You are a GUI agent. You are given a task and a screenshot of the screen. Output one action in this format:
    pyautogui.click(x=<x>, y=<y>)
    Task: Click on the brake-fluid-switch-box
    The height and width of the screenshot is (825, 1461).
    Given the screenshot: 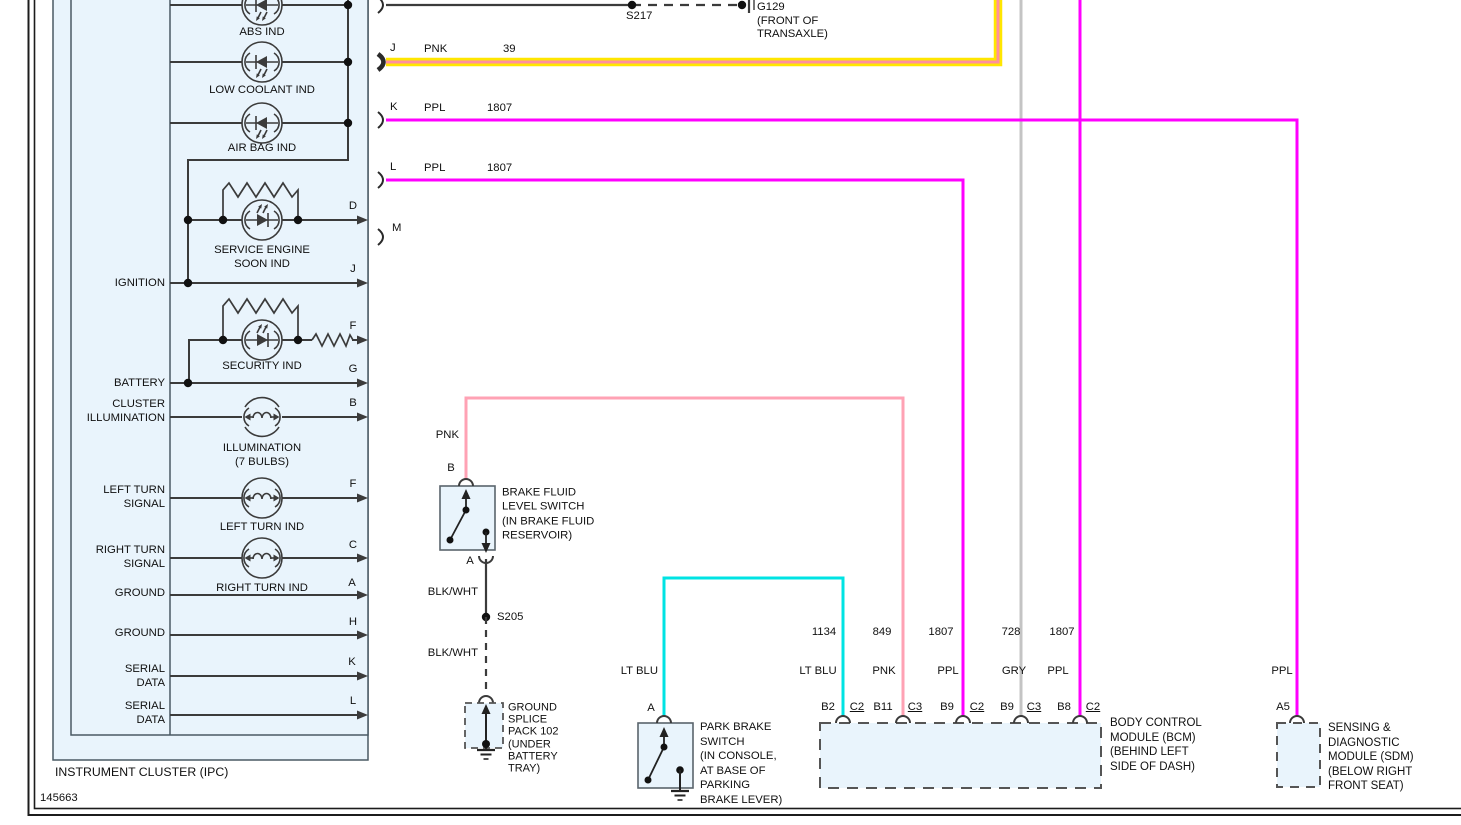 What is the action you would take?
    pyautogui.click(x=467, y=521)
    